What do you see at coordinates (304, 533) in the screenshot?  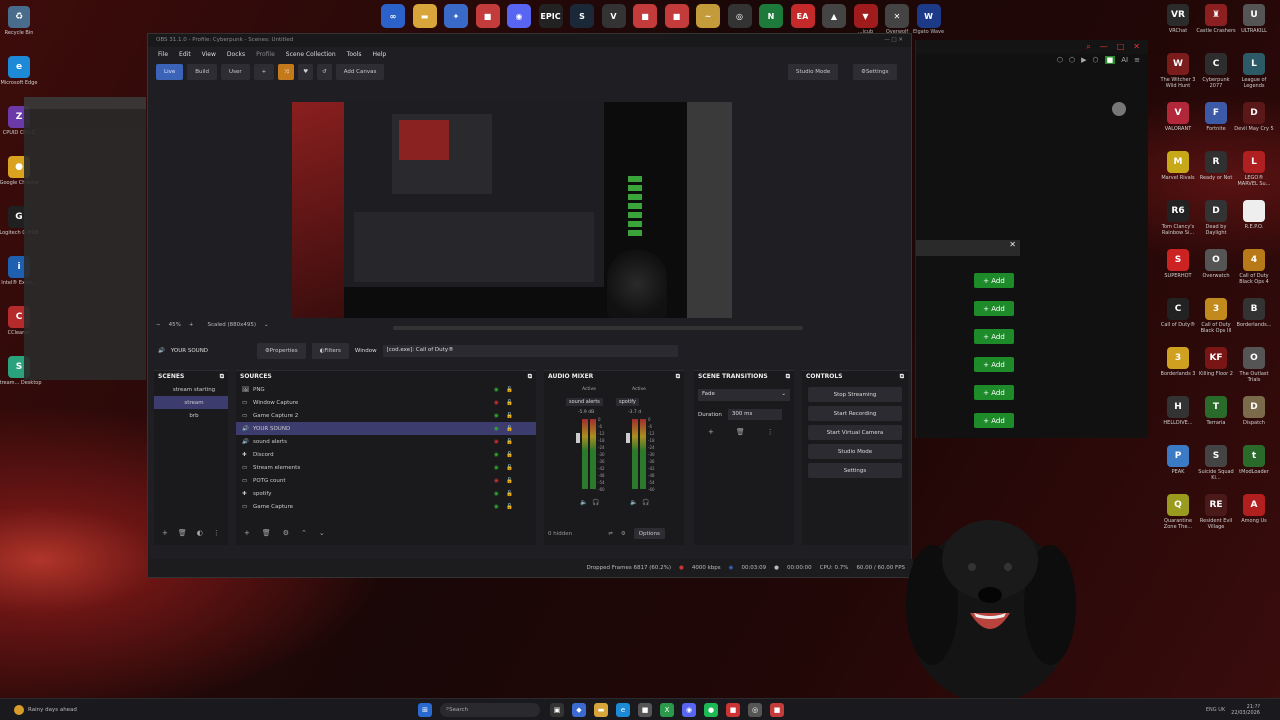 I see `chevron-up-icon: ⌃` at bounding box center [304, 533].